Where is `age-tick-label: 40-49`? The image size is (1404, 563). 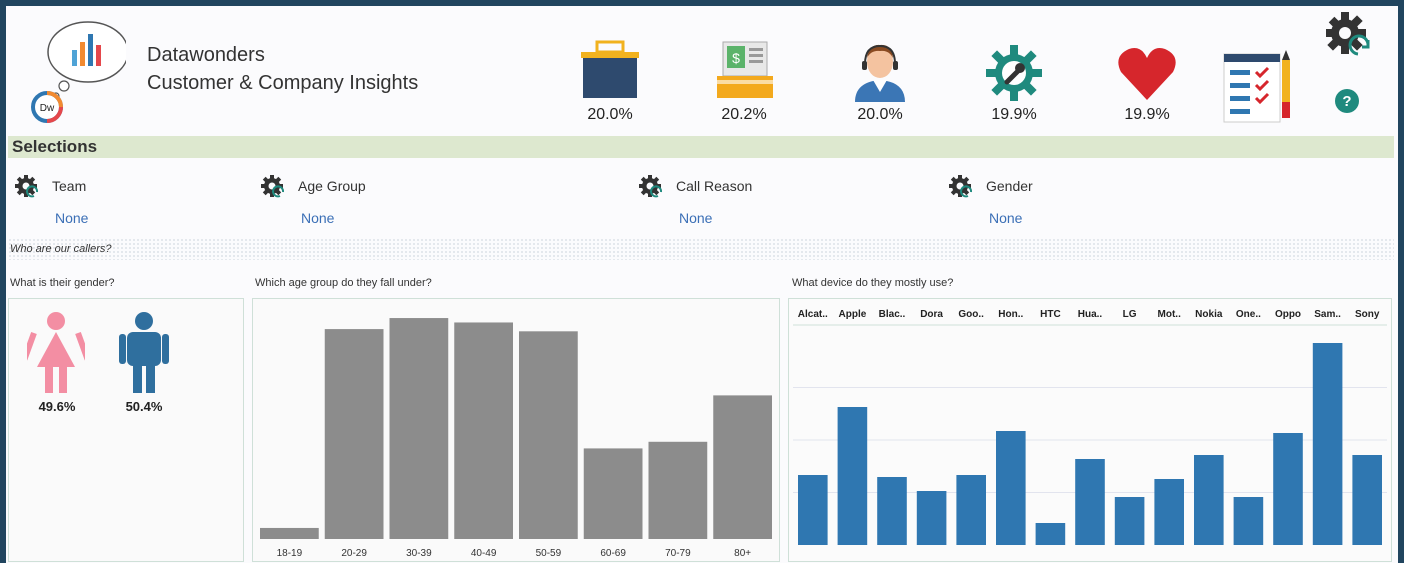
age-tick-label: 40-49 is located at coordinates (484, 553).